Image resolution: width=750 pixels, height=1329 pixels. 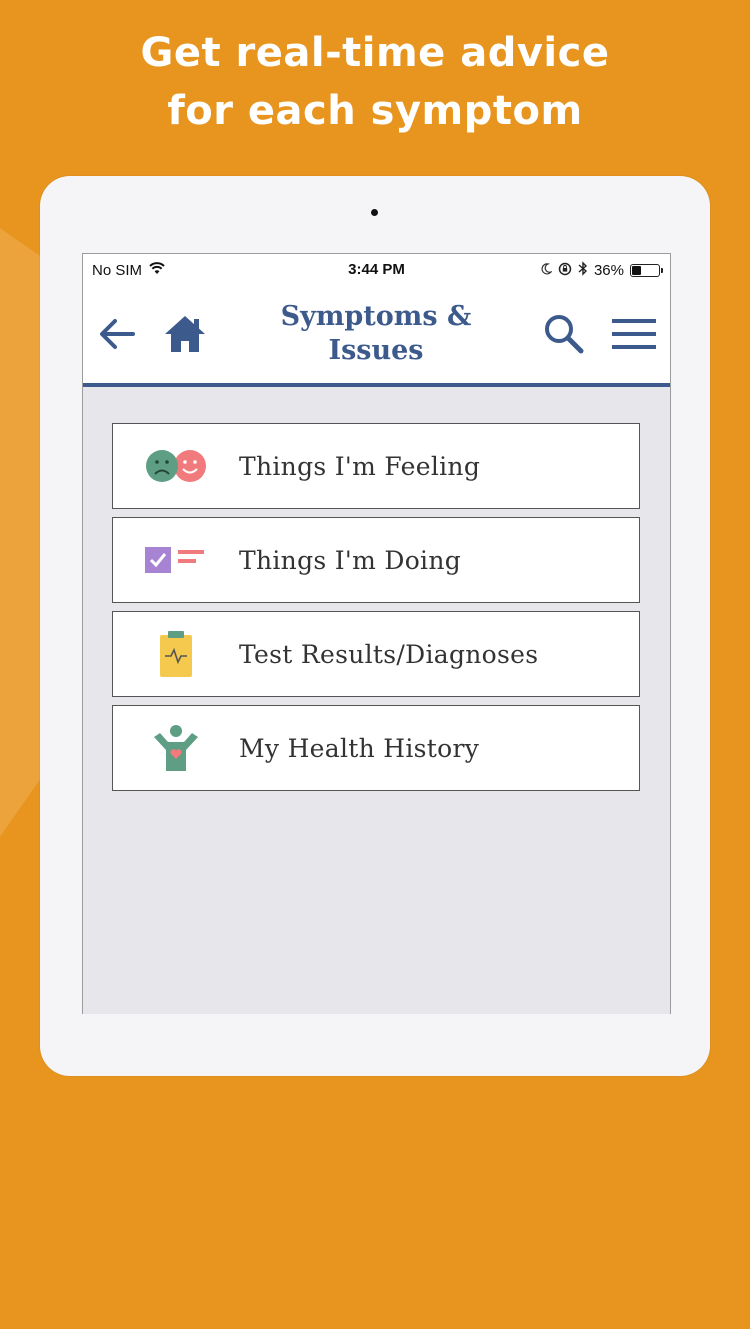 I want to click on list-item-label: Things I'm Doing, so click(x=350, y=560).